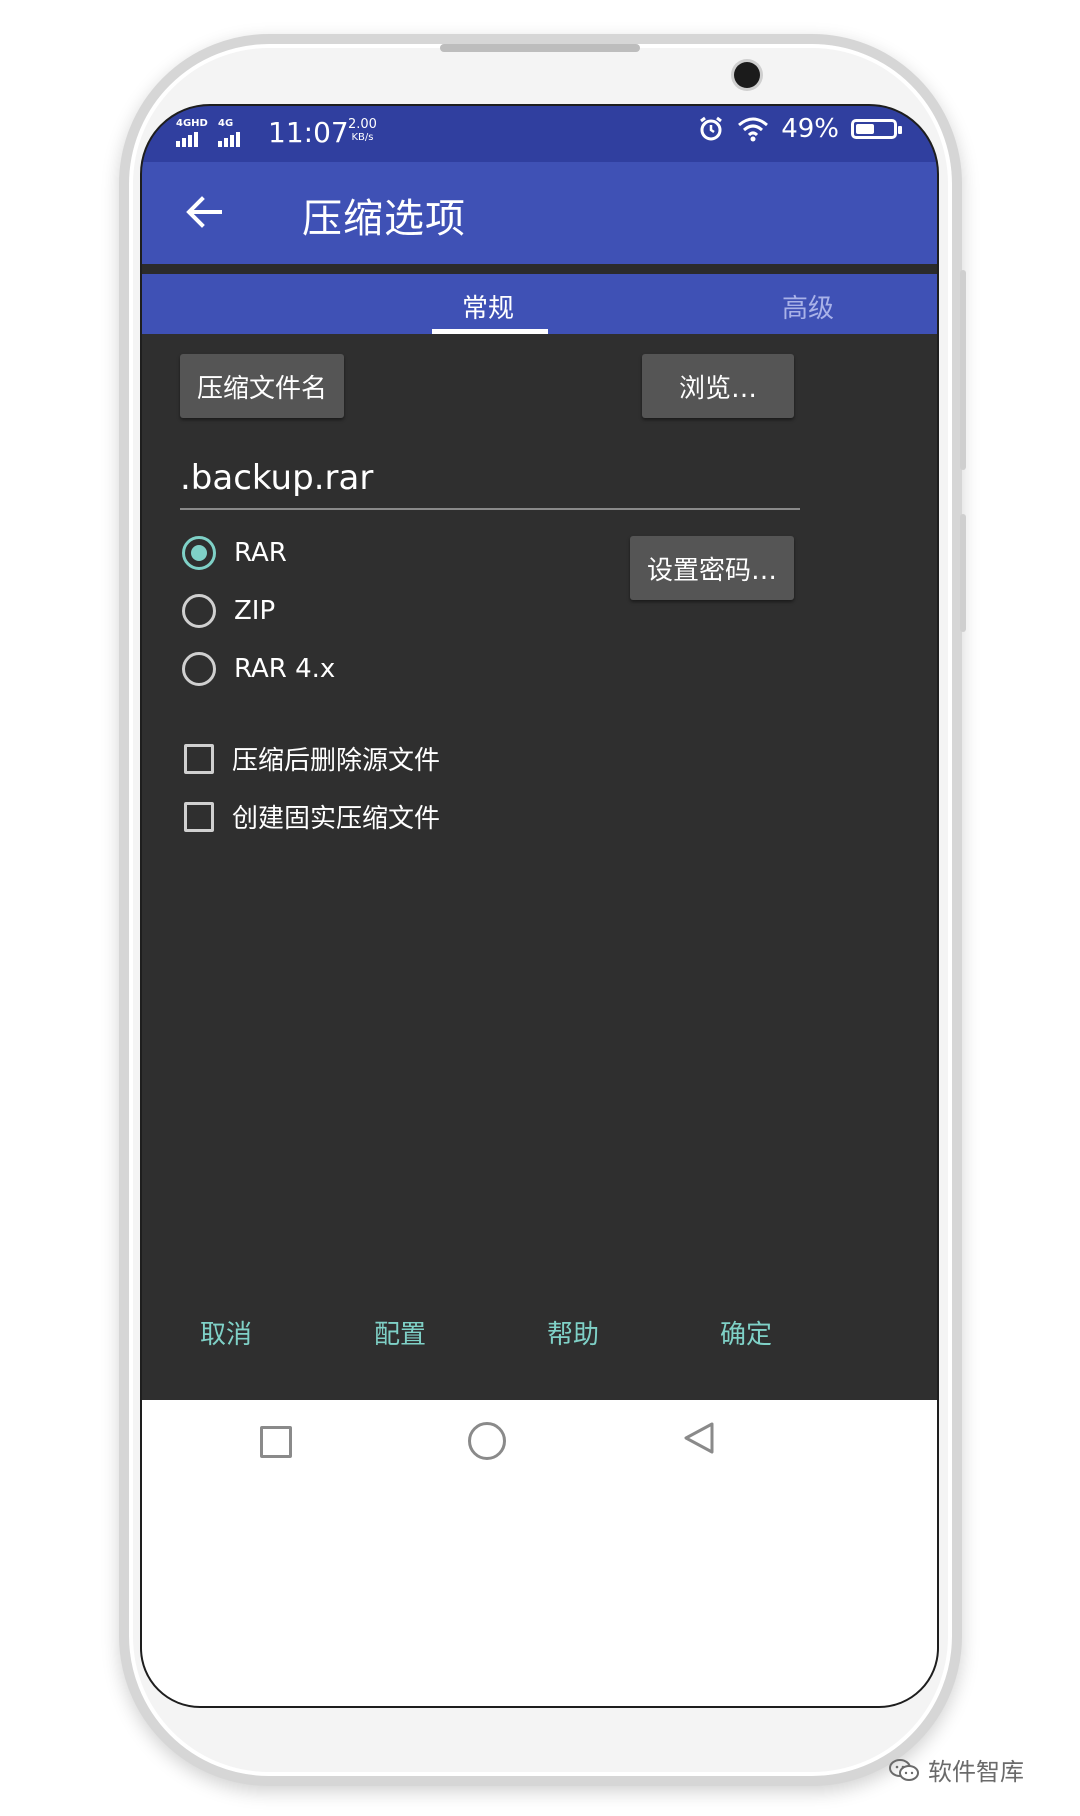 The height and width of the screenshot is (1816, 1080). Describe the element at coordinates (228, 611) in the screenshot. I see `format-radio-zip: ZIP` at that location.